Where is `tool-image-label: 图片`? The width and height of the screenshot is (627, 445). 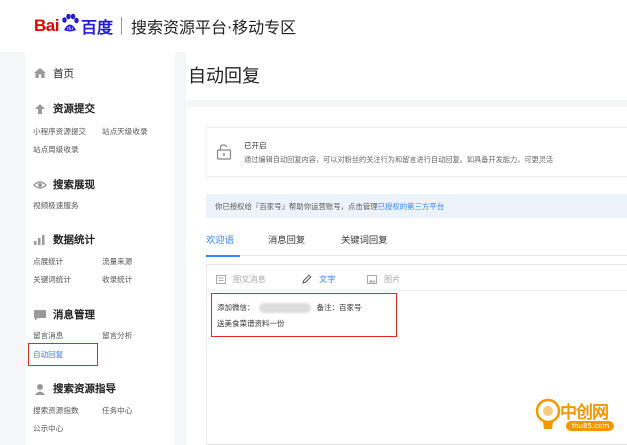 tool-image-label: 图片 is located at coordinates (392, 279).